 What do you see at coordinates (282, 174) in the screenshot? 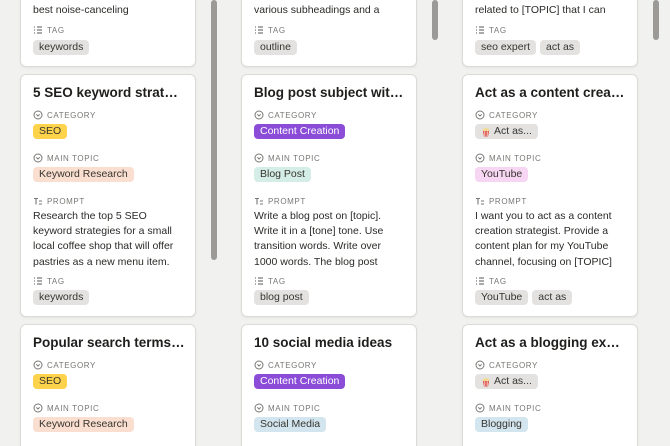
I see `main-topic-pill: Blog Post` at bounding box center [282, 174].